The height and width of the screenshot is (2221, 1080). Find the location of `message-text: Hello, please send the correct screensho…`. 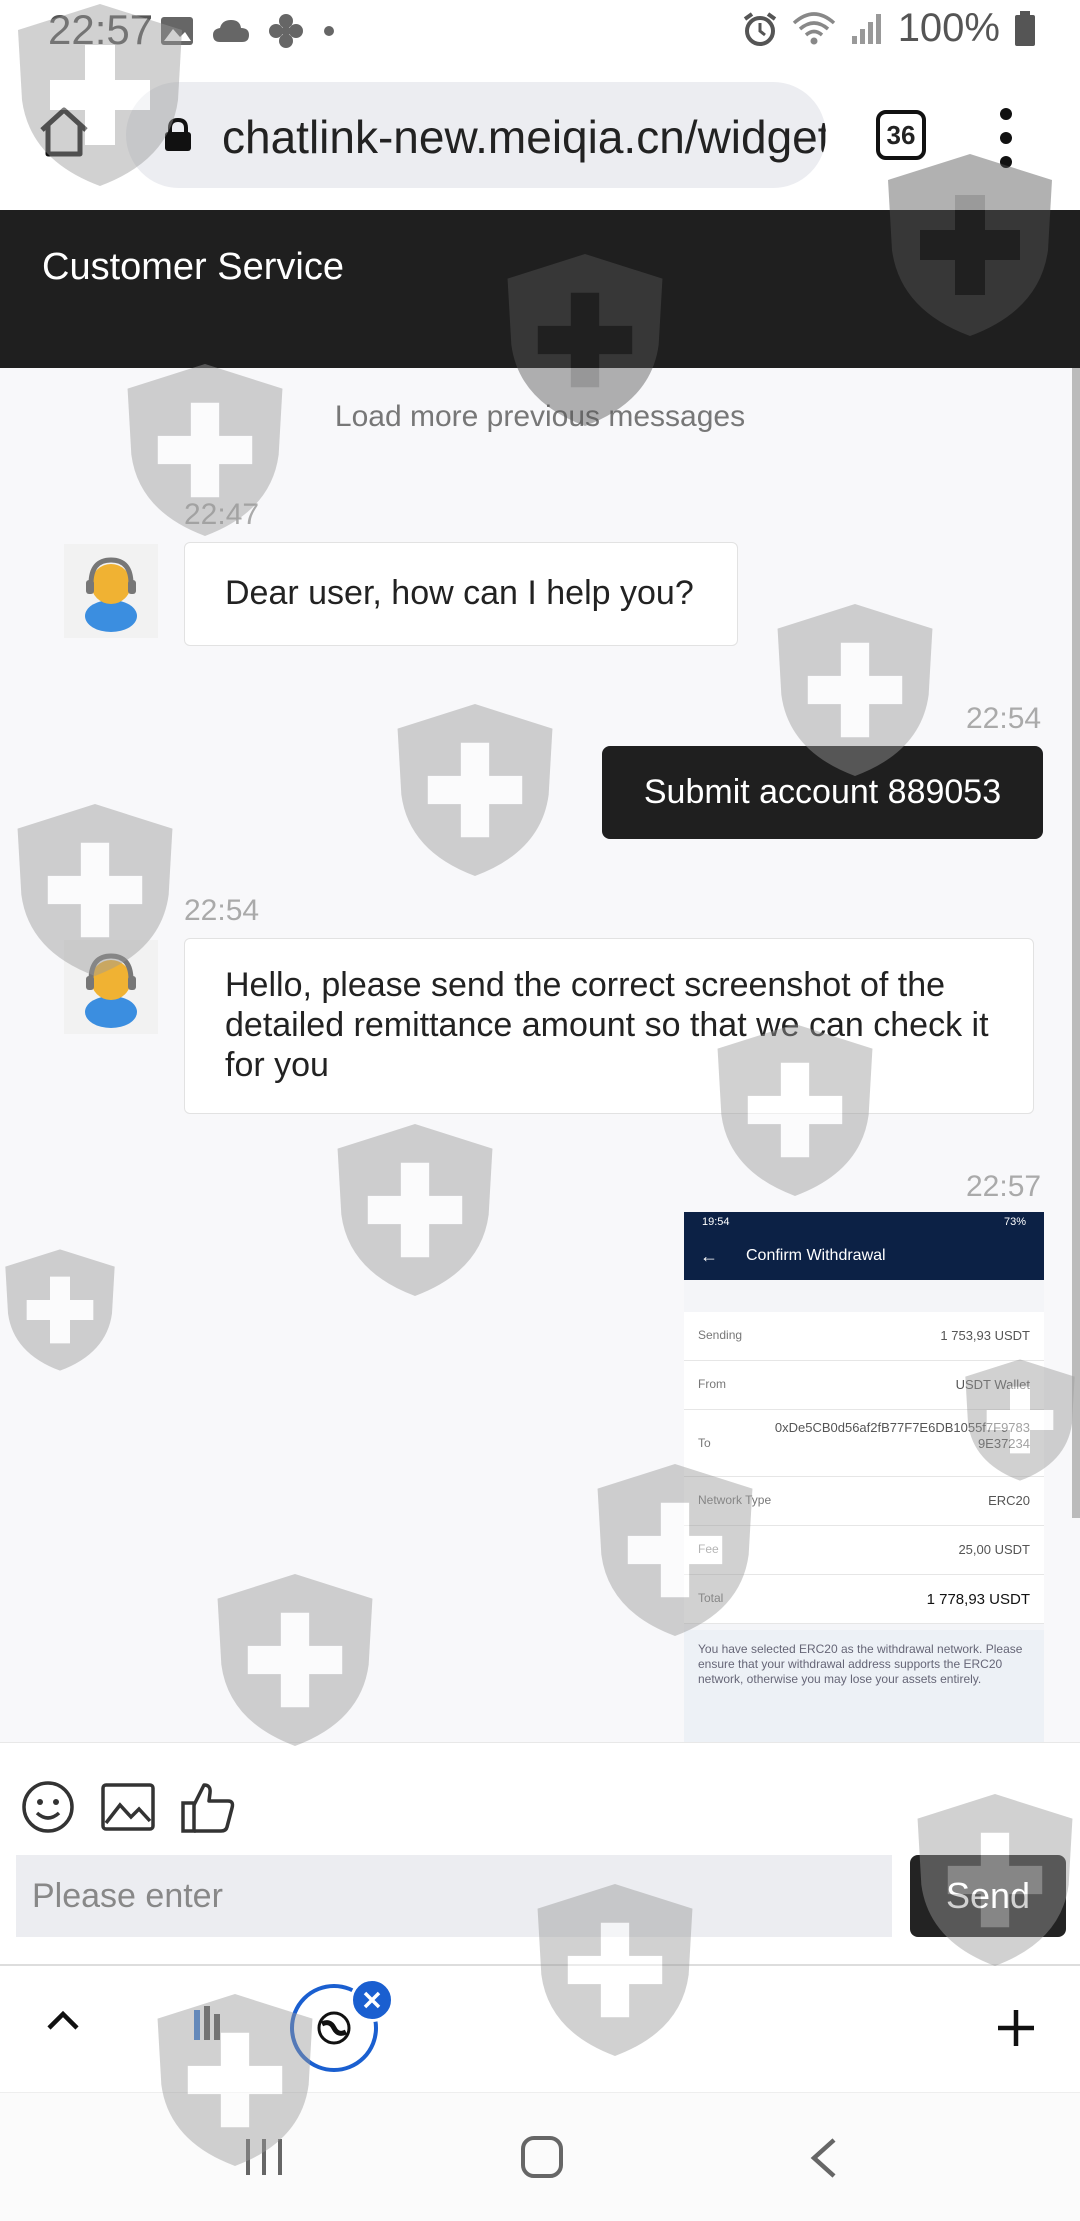

message-text: Hello, please send the correct screensho… is located at coordinates (607, 1025).